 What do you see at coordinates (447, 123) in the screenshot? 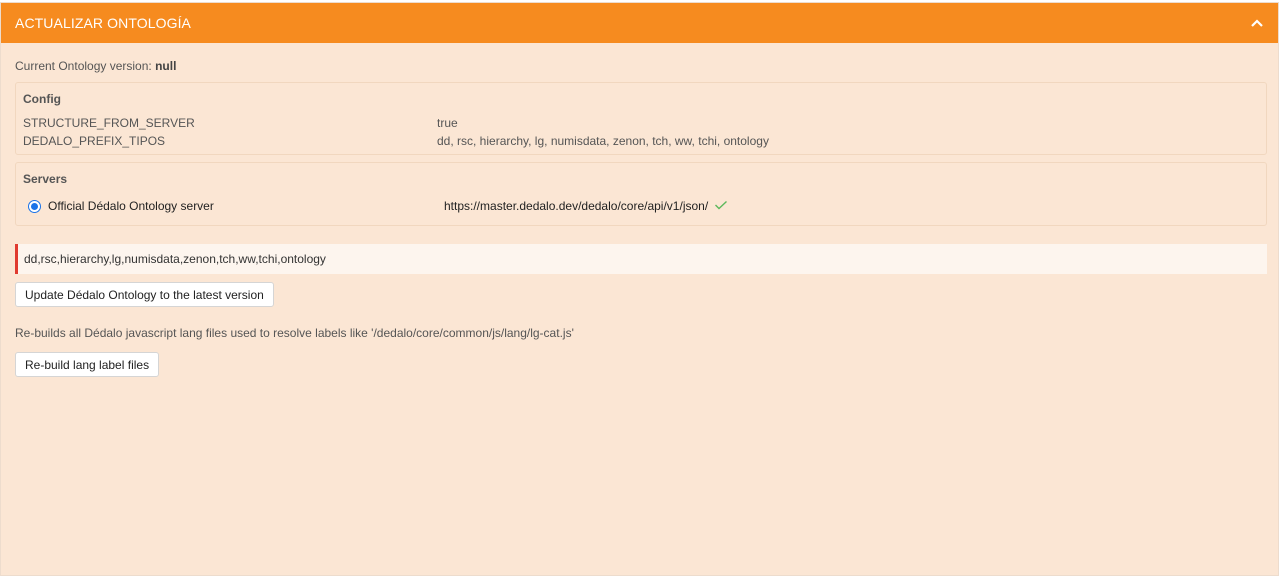
I see `config-value: true` at bounding box center [447, 123].